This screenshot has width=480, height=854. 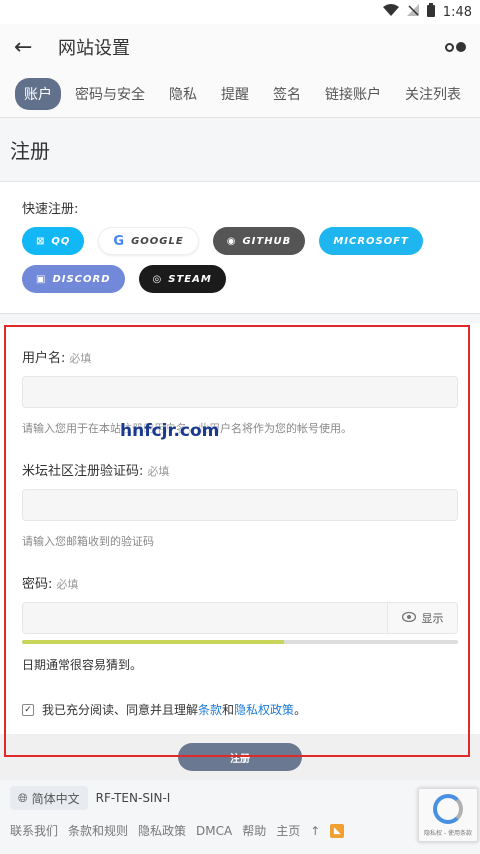 I want to click on register-button: 注册, so click(x=240, y=757).